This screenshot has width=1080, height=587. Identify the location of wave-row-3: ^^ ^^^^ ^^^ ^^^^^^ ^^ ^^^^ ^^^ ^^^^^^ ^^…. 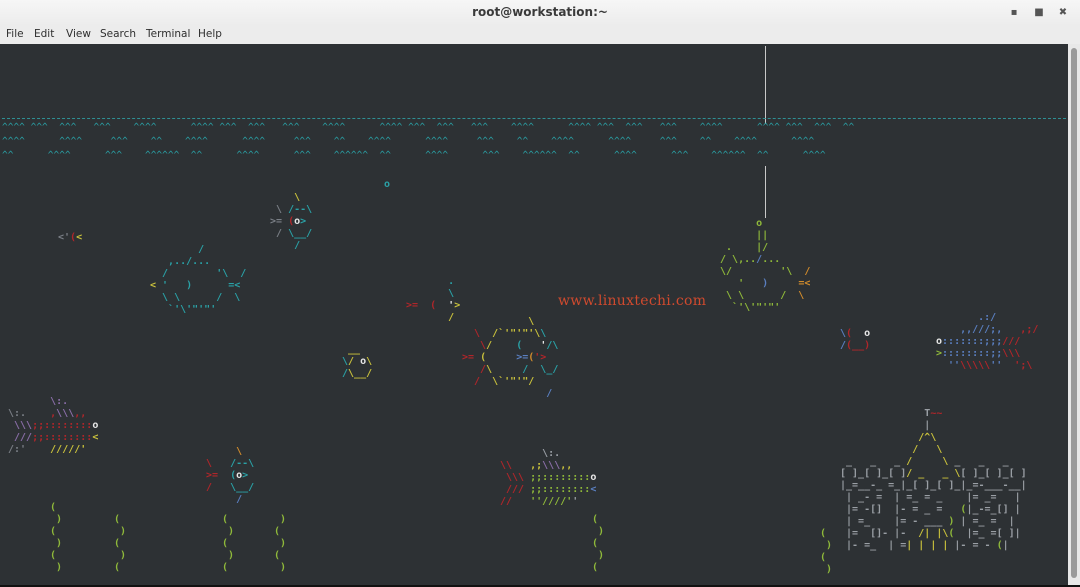
(414, 155).